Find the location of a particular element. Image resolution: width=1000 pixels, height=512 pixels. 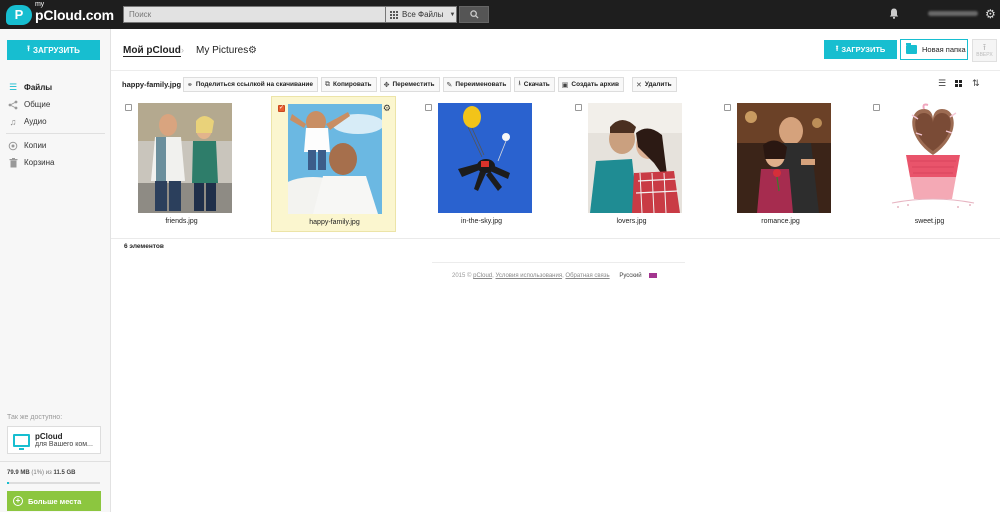

selected-file-name: happy-family.jpg is located at coordinates (152, 84).